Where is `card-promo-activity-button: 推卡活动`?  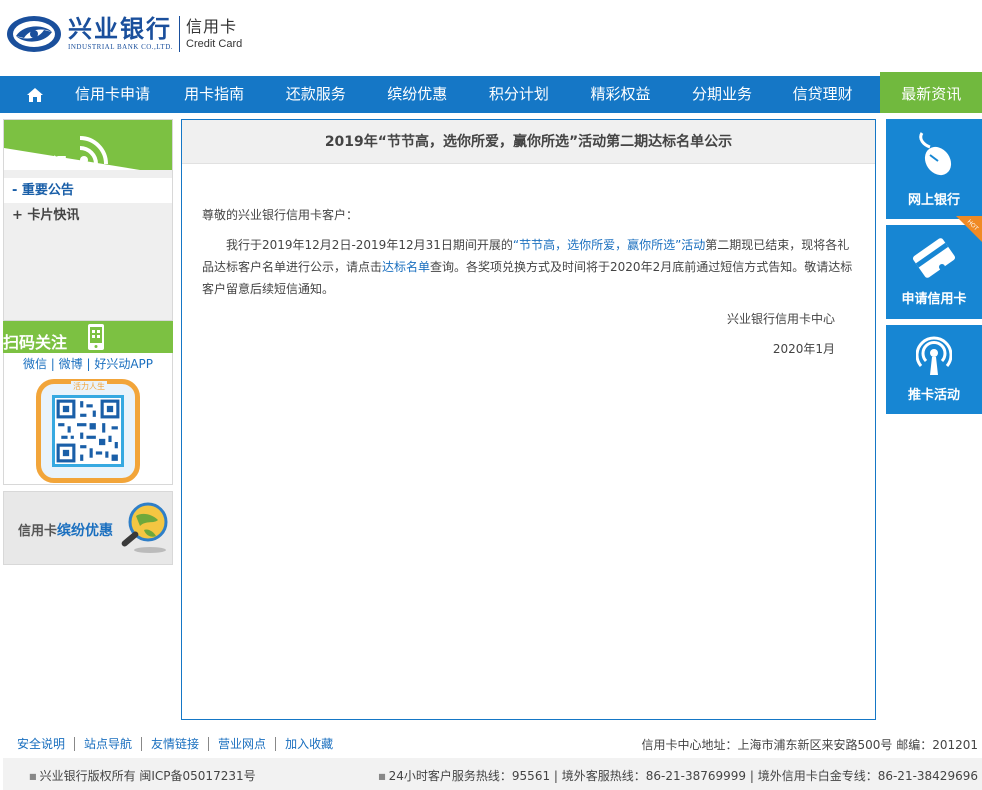
card-promo-activity-button: 推卡活动 is located at coordinates (934, 370).